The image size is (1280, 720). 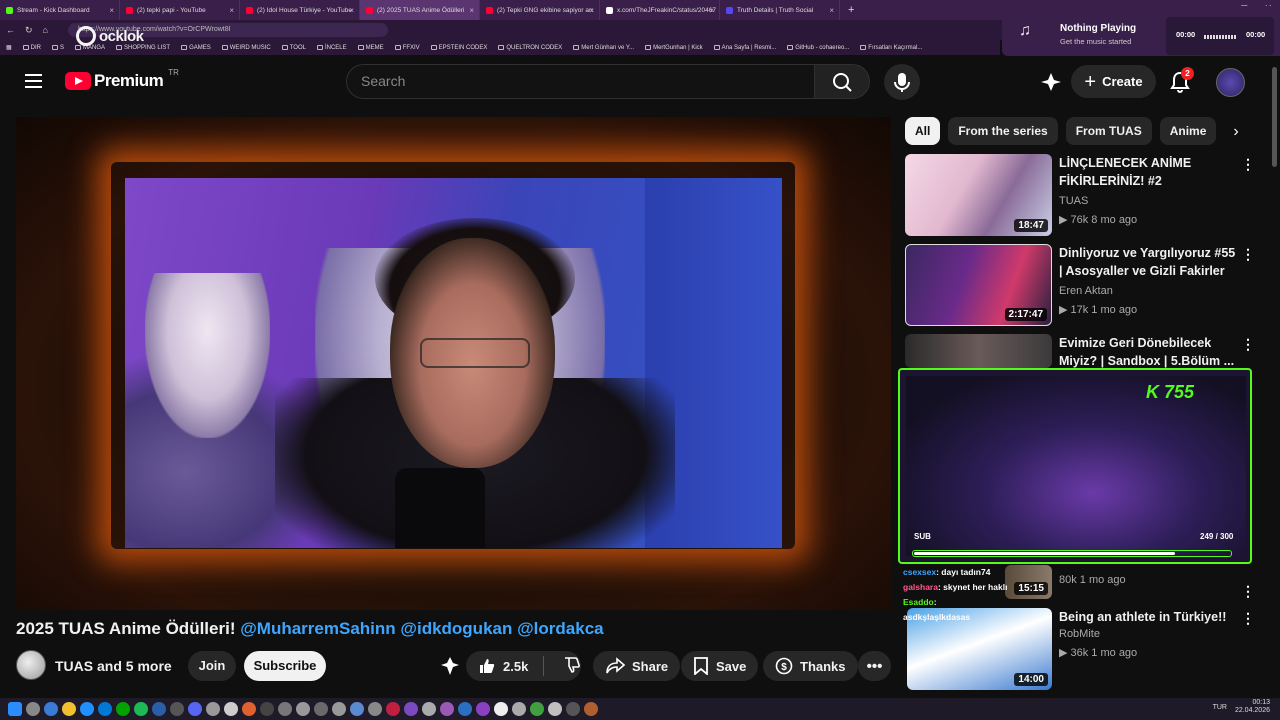 I want to click on language-indicator: TUR, so click(x=1220, y=707).